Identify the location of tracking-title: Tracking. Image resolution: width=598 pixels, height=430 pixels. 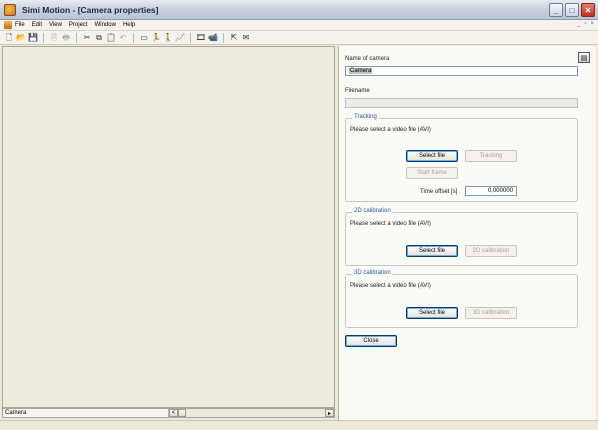
(365, 117).